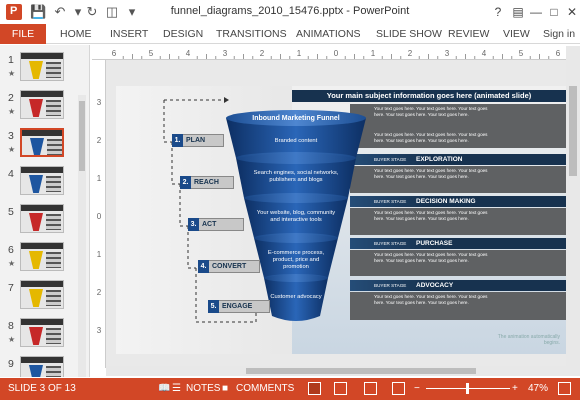 This screenshot has width=580, height=400. Describe the element at coordinates (515, 388) in the screenshot. I see `zoom-in-icon: +` at that location.